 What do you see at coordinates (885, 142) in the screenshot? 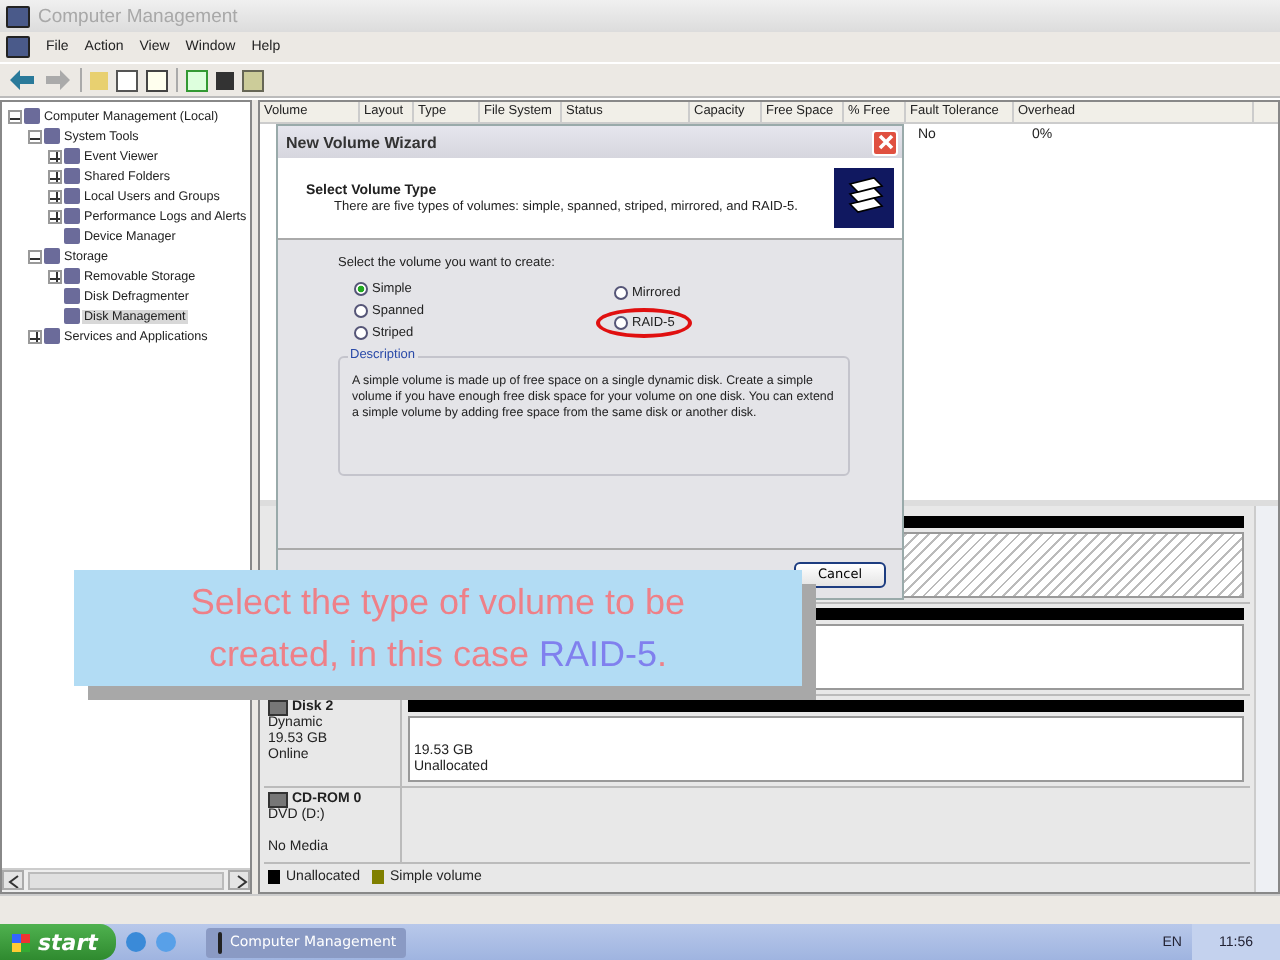
I see `close-button` at bounding box center [885, 142].